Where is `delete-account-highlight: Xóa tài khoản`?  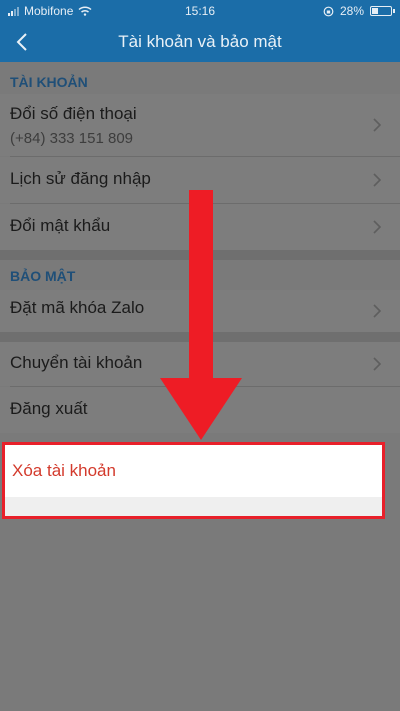
delete-account-highlight: Xóa tài khoản is located at coordinates (193, 480).